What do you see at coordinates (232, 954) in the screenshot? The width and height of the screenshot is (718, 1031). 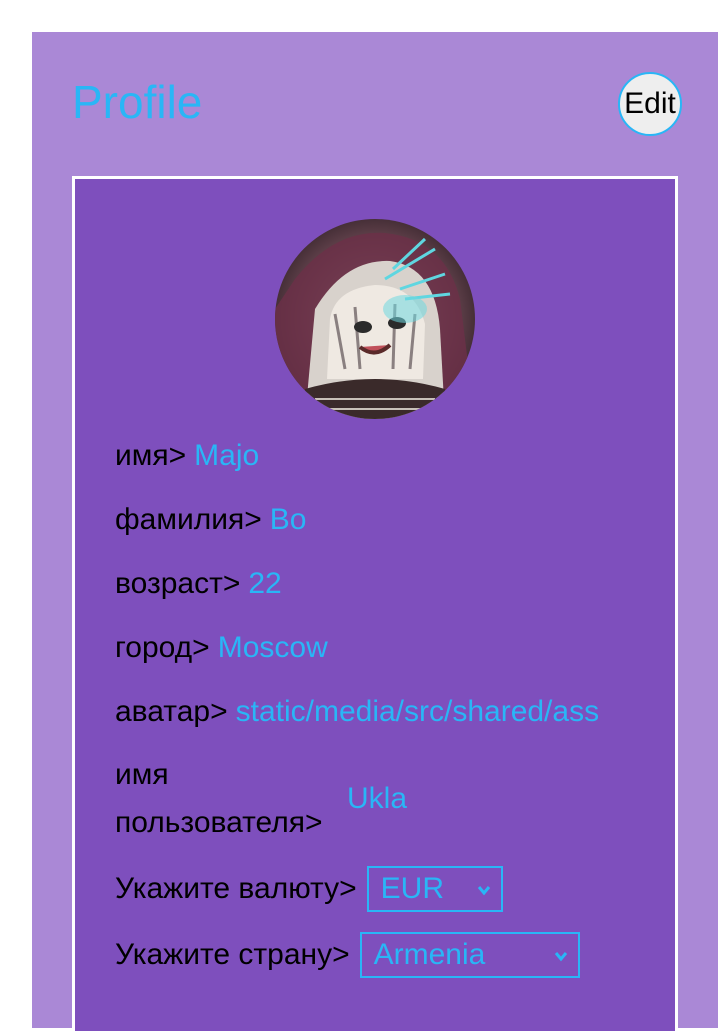 I see `country-label: Укажите страну>` at bounding box center [232, 954].